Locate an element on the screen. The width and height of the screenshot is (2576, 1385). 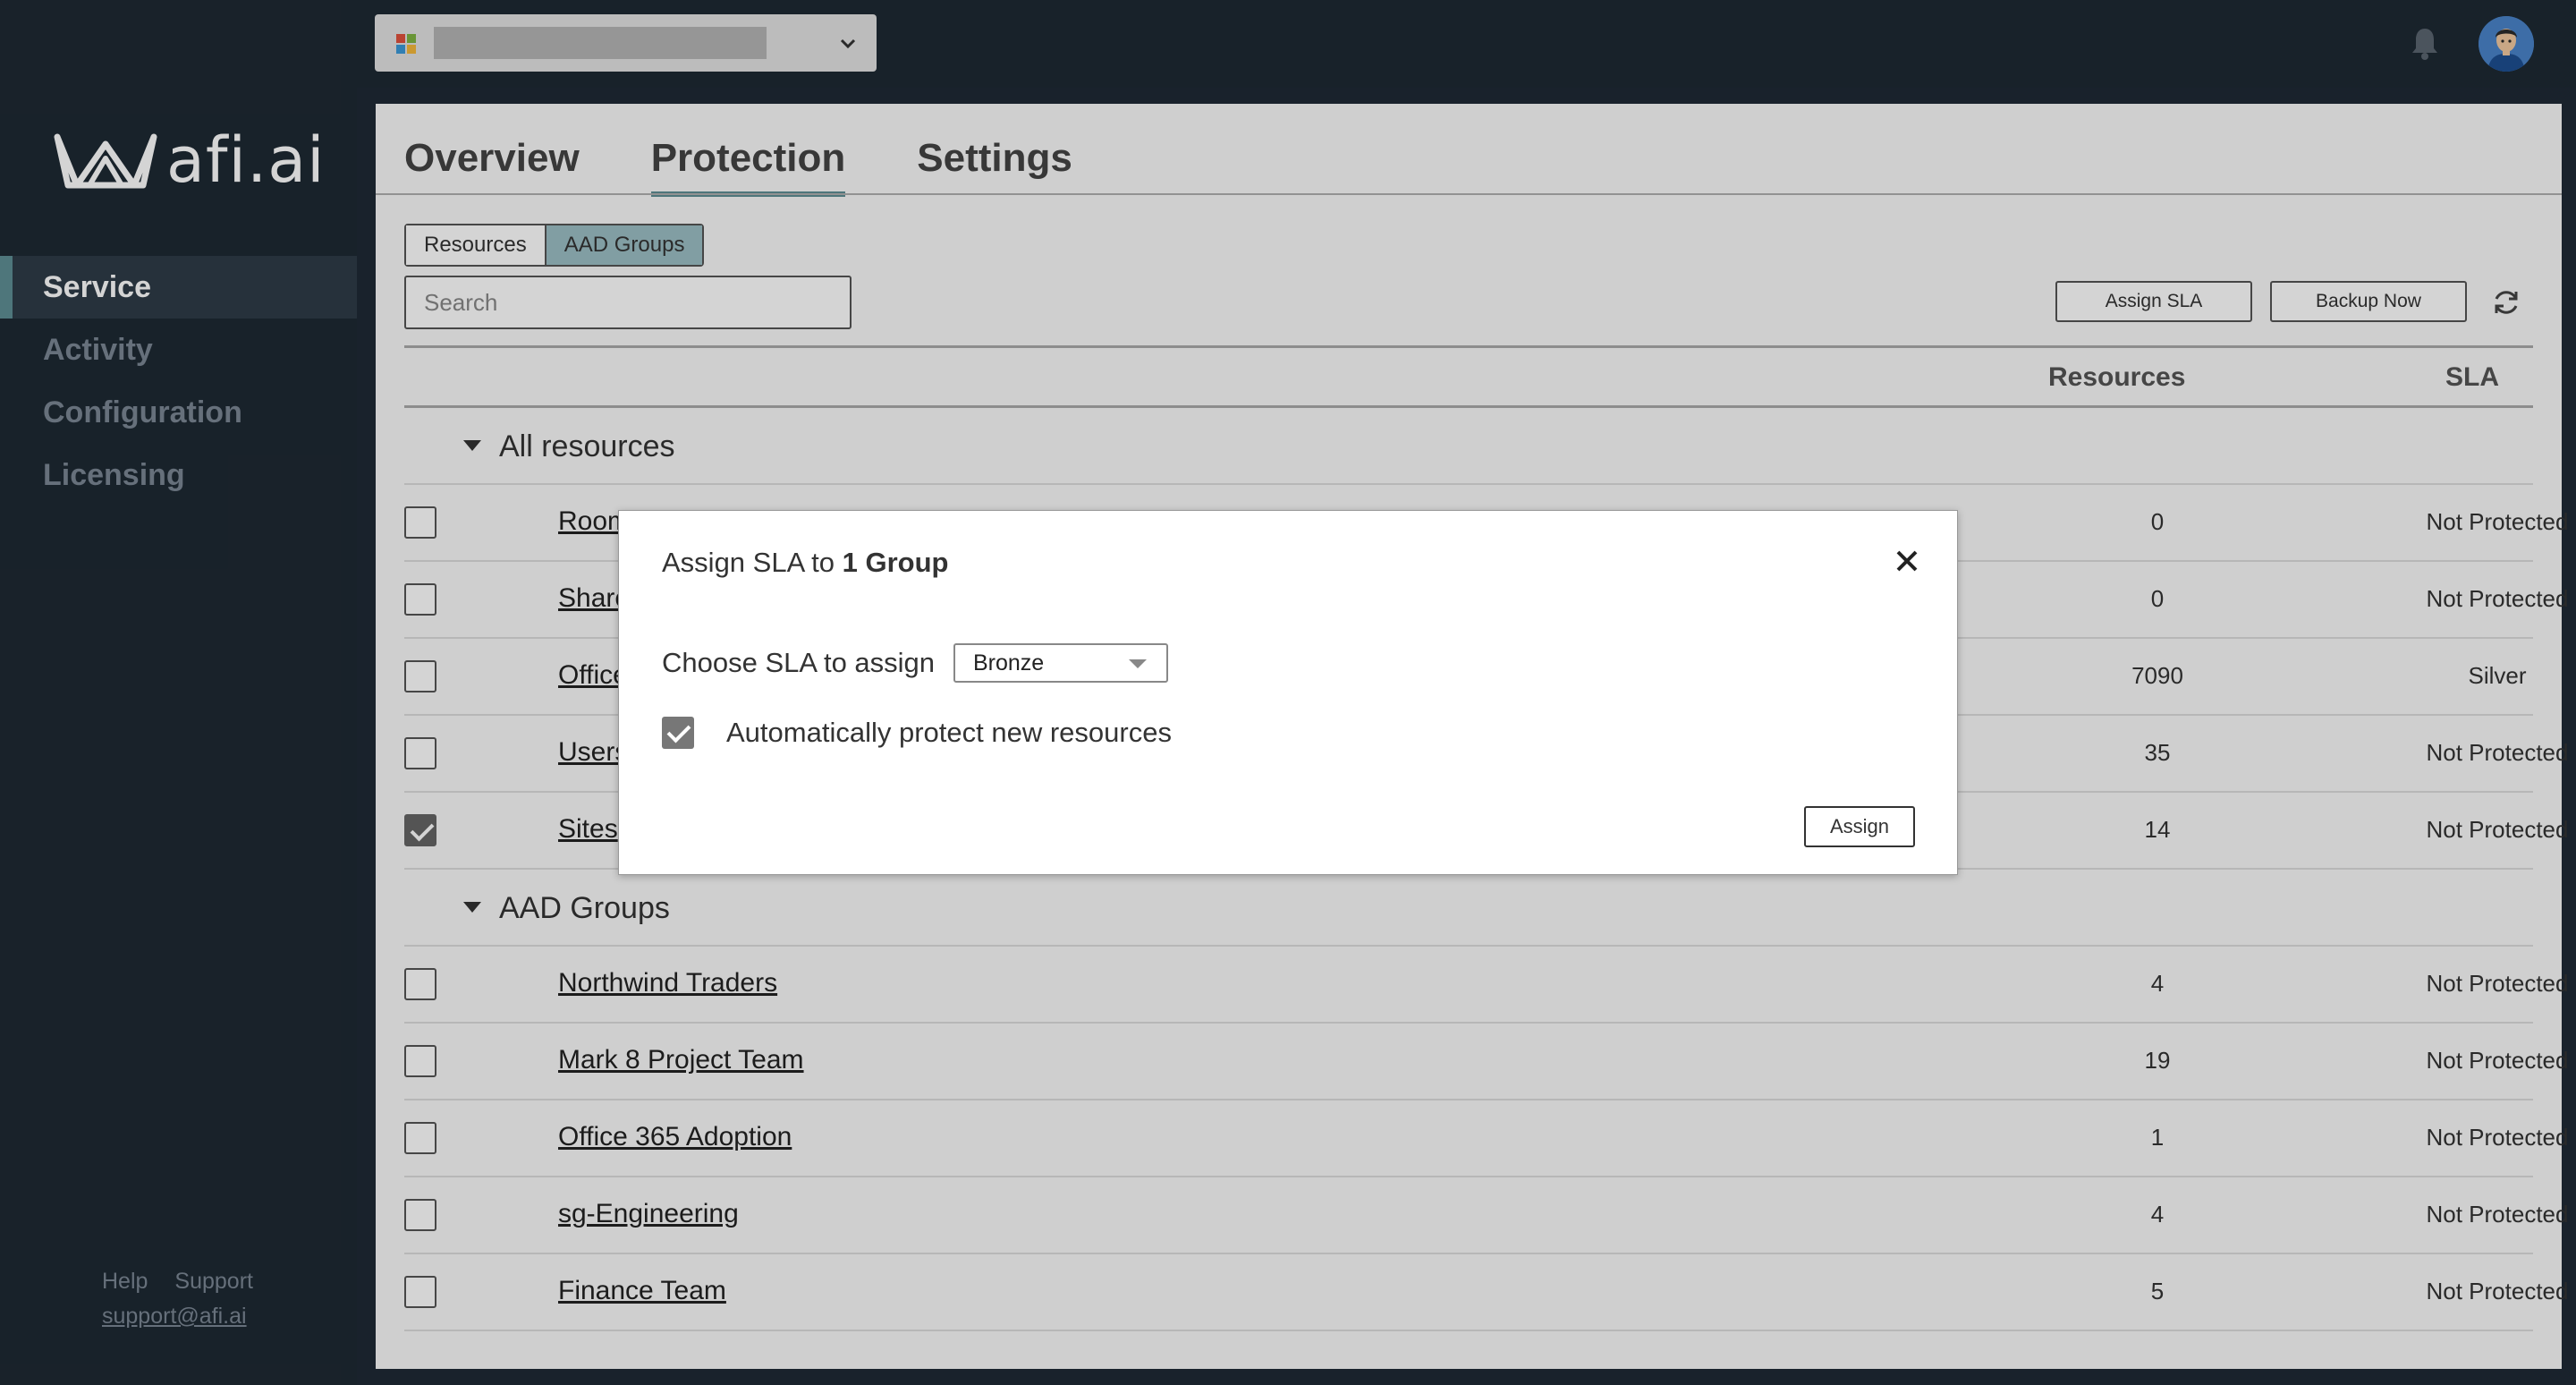
dialog-title-prefix: Assign SLA to is located at coordinates (752, 562).